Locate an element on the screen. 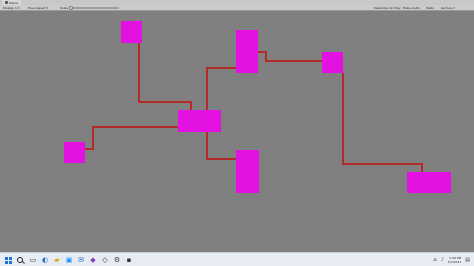 This screenshot has height=266, width=474. node-top-left is located at coordinates (131, 32).